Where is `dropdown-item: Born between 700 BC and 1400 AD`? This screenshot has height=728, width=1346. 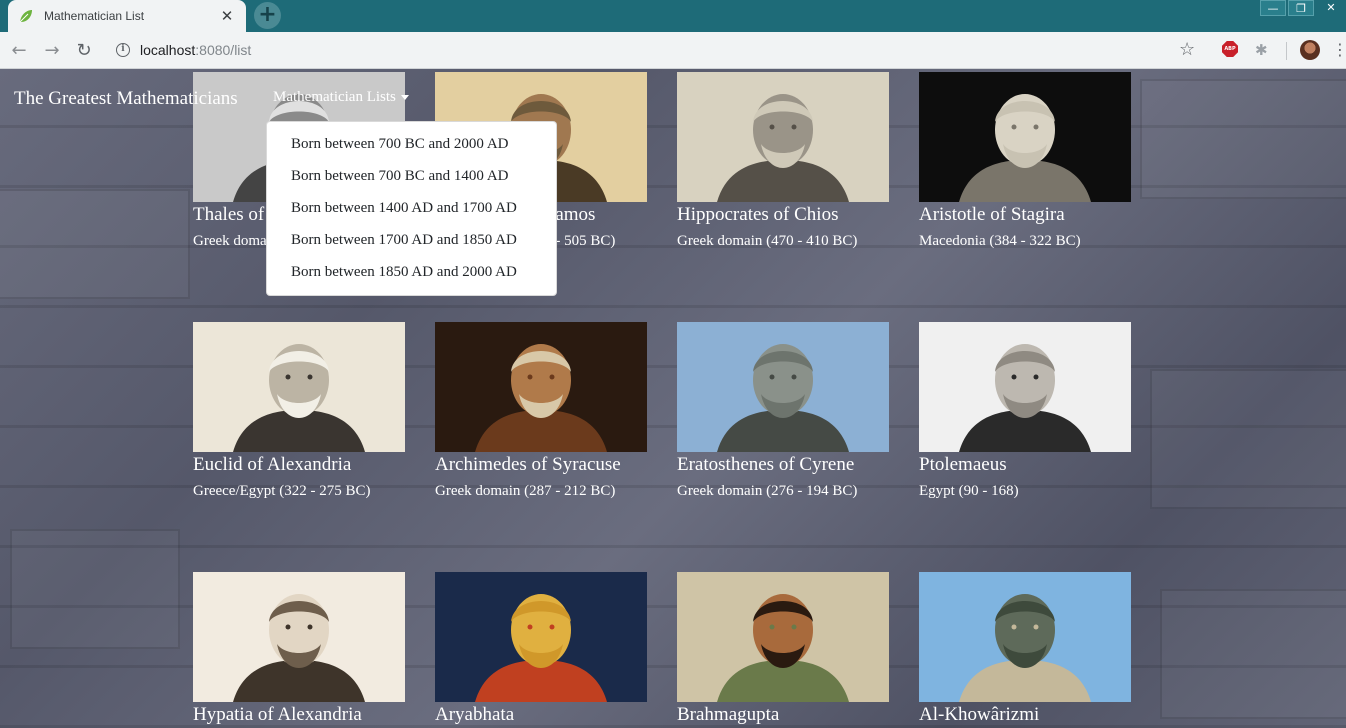 dropdown-item: Born between 700 BC and 1400 AD is located at coordinates (411, 176).